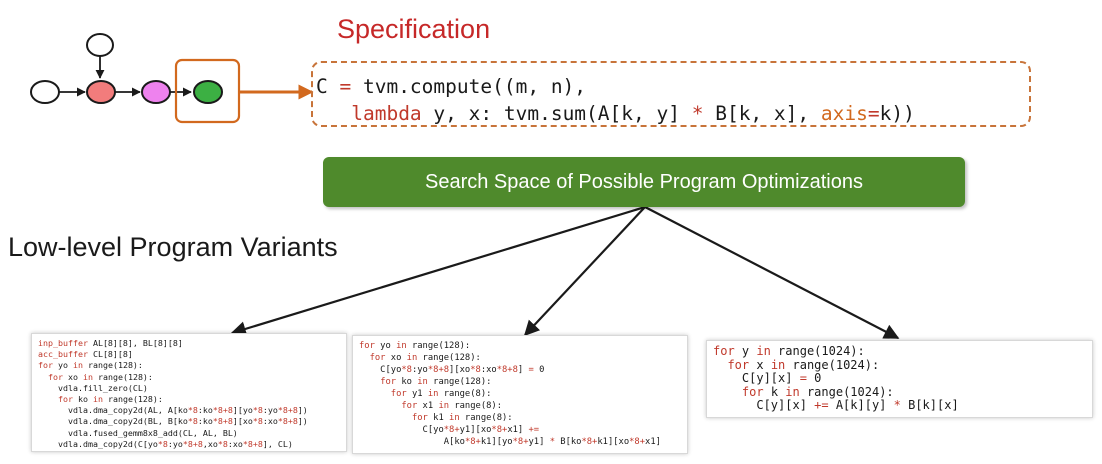  What do you see at coordinates (844, 113) in the screenshot?
I see `code-token: axis` at bounding box center [844, 113].